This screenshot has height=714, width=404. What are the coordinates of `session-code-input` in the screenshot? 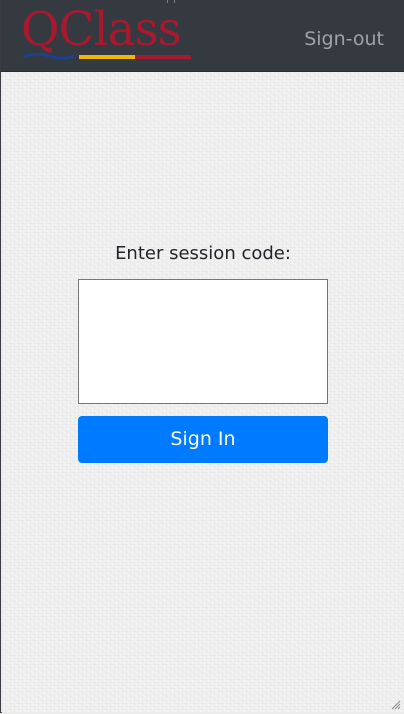 It's located at (203, 341).